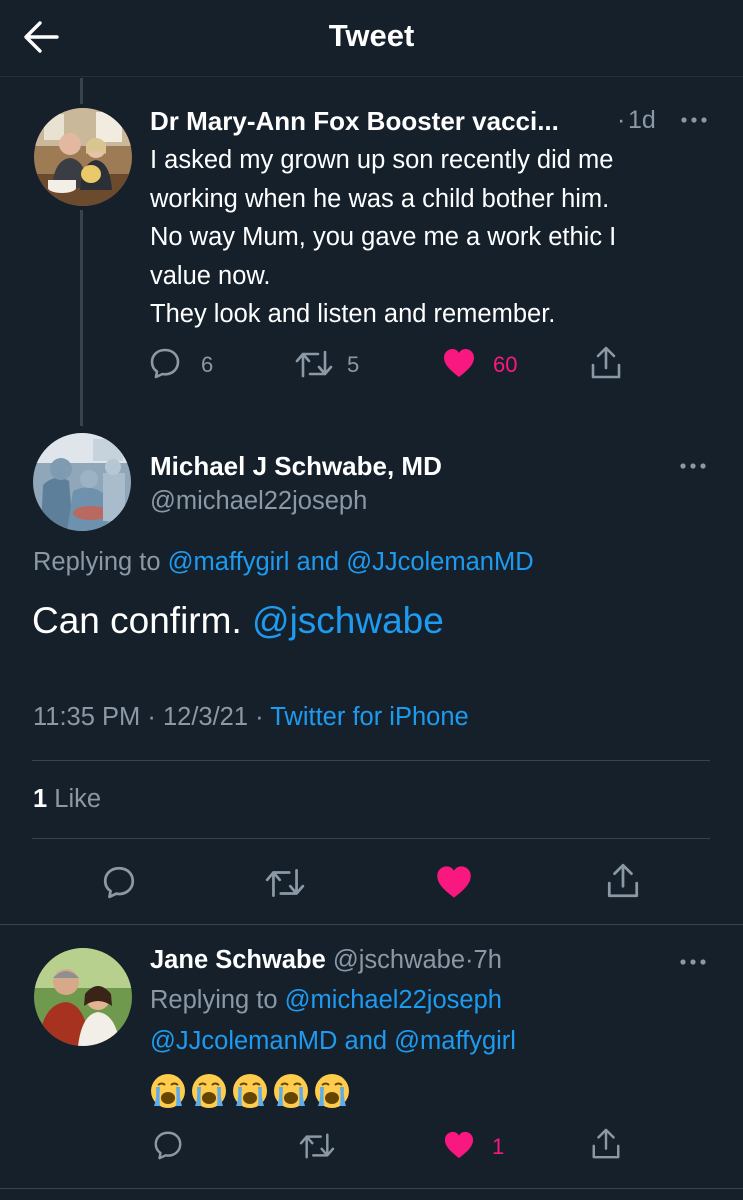 The image size is (743, 1200). Describe the element at coordinates (210, 275) in the screenshot. I see `tweet-text-line: value now.` at that location.